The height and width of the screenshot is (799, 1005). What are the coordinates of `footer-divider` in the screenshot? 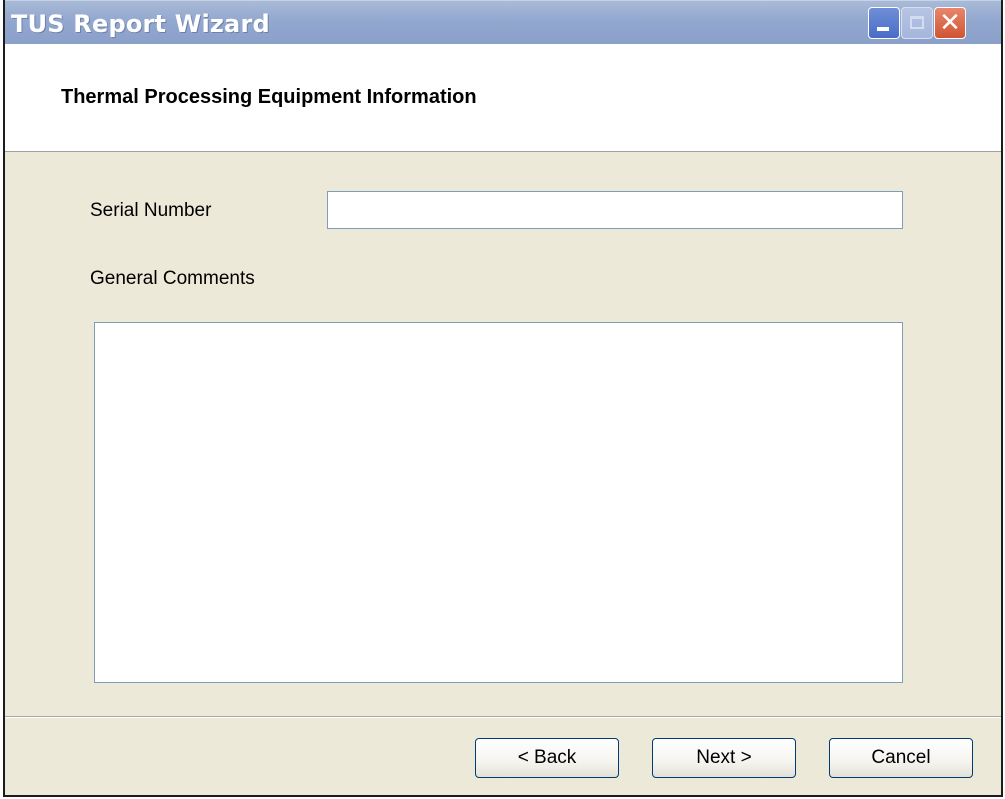 It's located at (503, 717).